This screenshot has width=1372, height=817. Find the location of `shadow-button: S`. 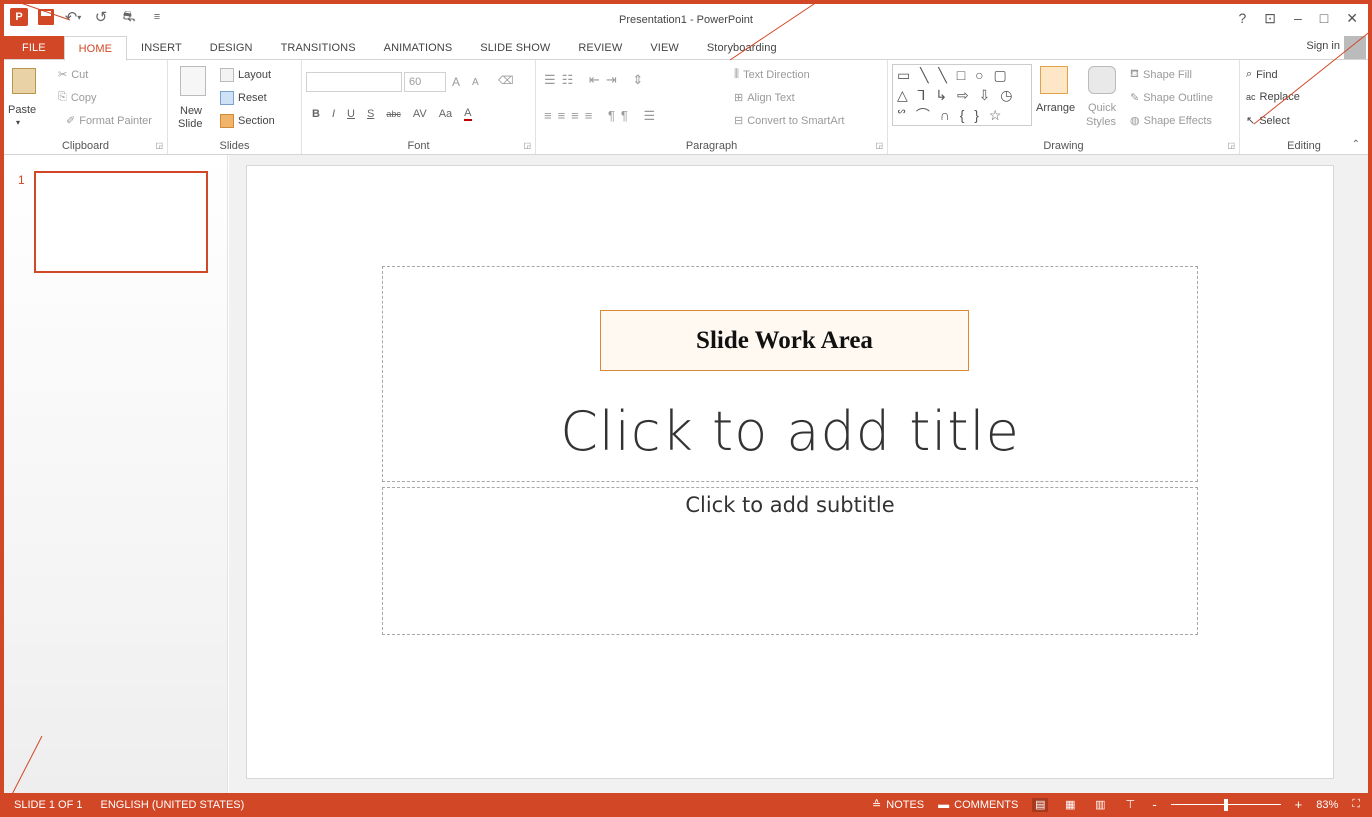

shadow-button: S is located at coordinates (370, 114).